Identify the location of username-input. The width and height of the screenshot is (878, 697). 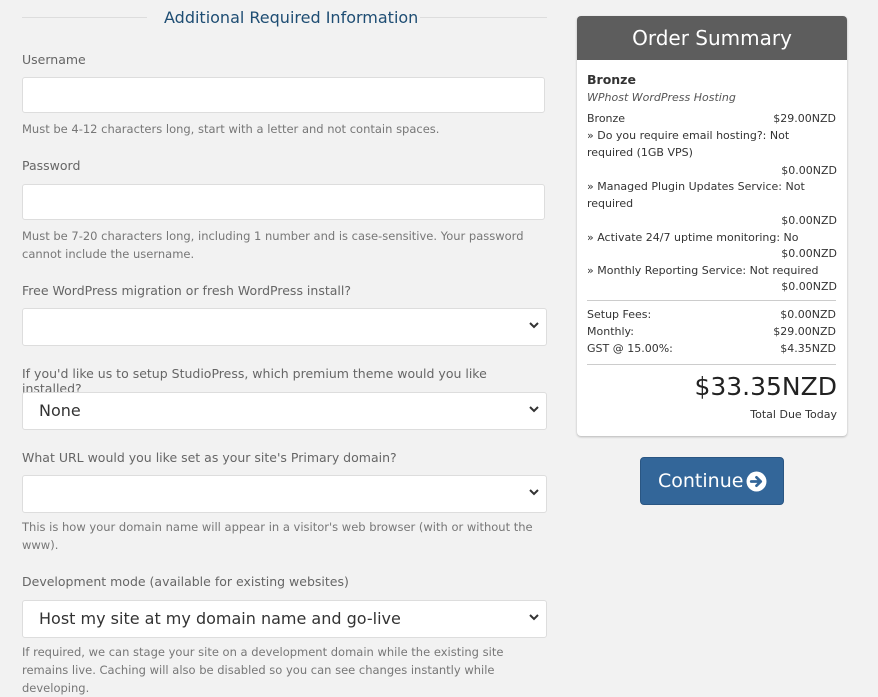
(283, 95).